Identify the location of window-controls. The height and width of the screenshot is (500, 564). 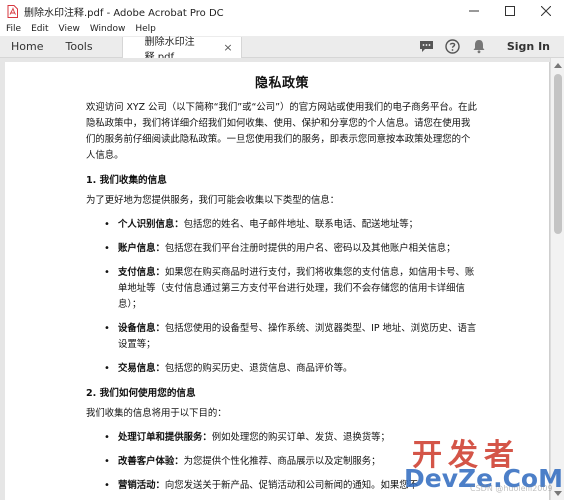
(510, 11).